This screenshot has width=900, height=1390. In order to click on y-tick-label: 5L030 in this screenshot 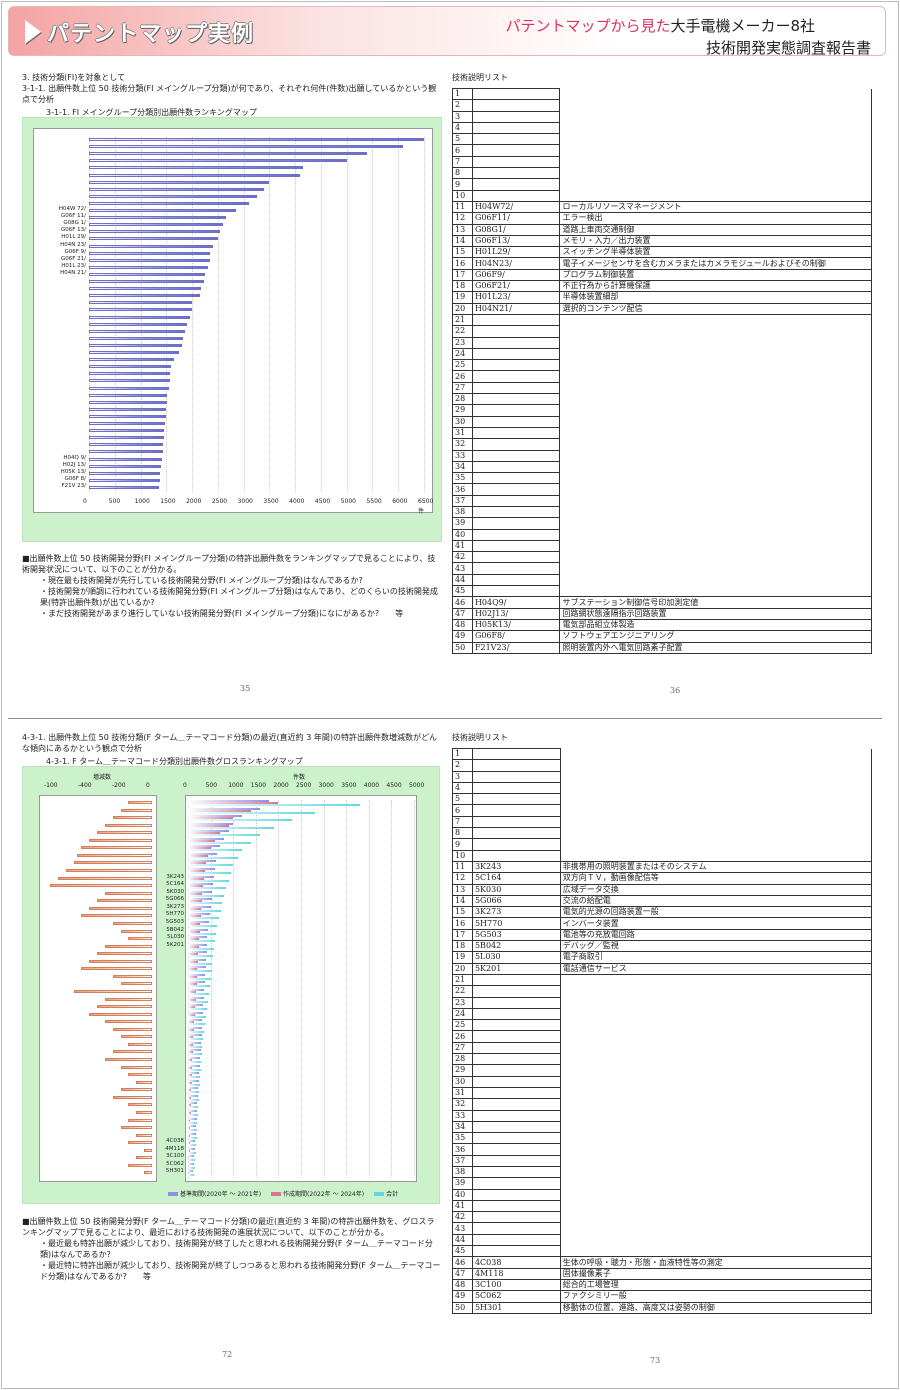, I will do `click(175, 937)`.